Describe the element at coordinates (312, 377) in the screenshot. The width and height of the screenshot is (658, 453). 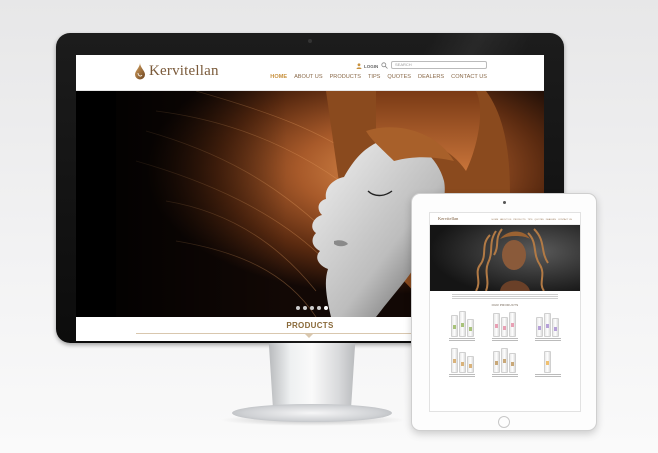
I see `monitor-stand` at that location.